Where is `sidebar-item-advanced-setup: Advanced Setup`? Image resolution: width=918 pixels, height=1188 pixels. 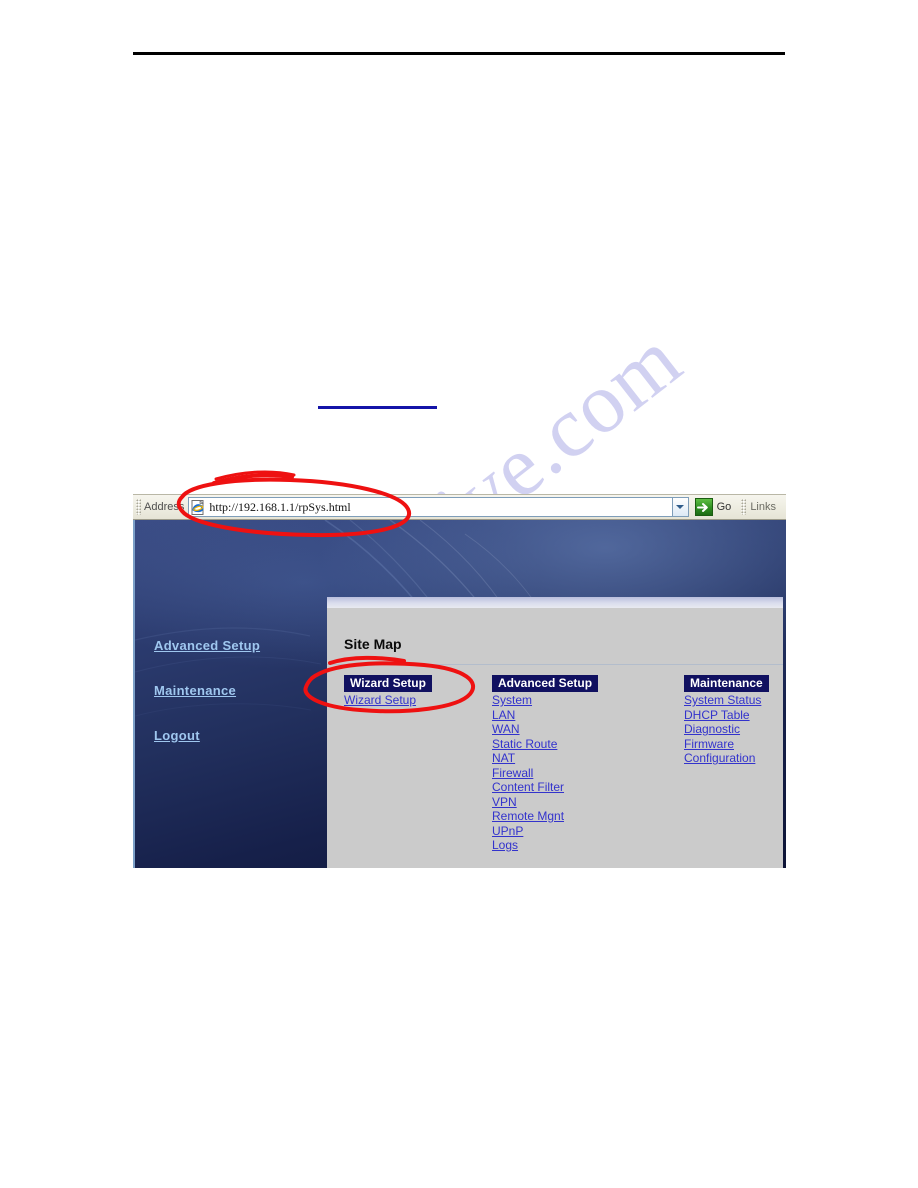
sidebar-item-advanced-setup: Advanced Setup is located at coordinates (234, 645).